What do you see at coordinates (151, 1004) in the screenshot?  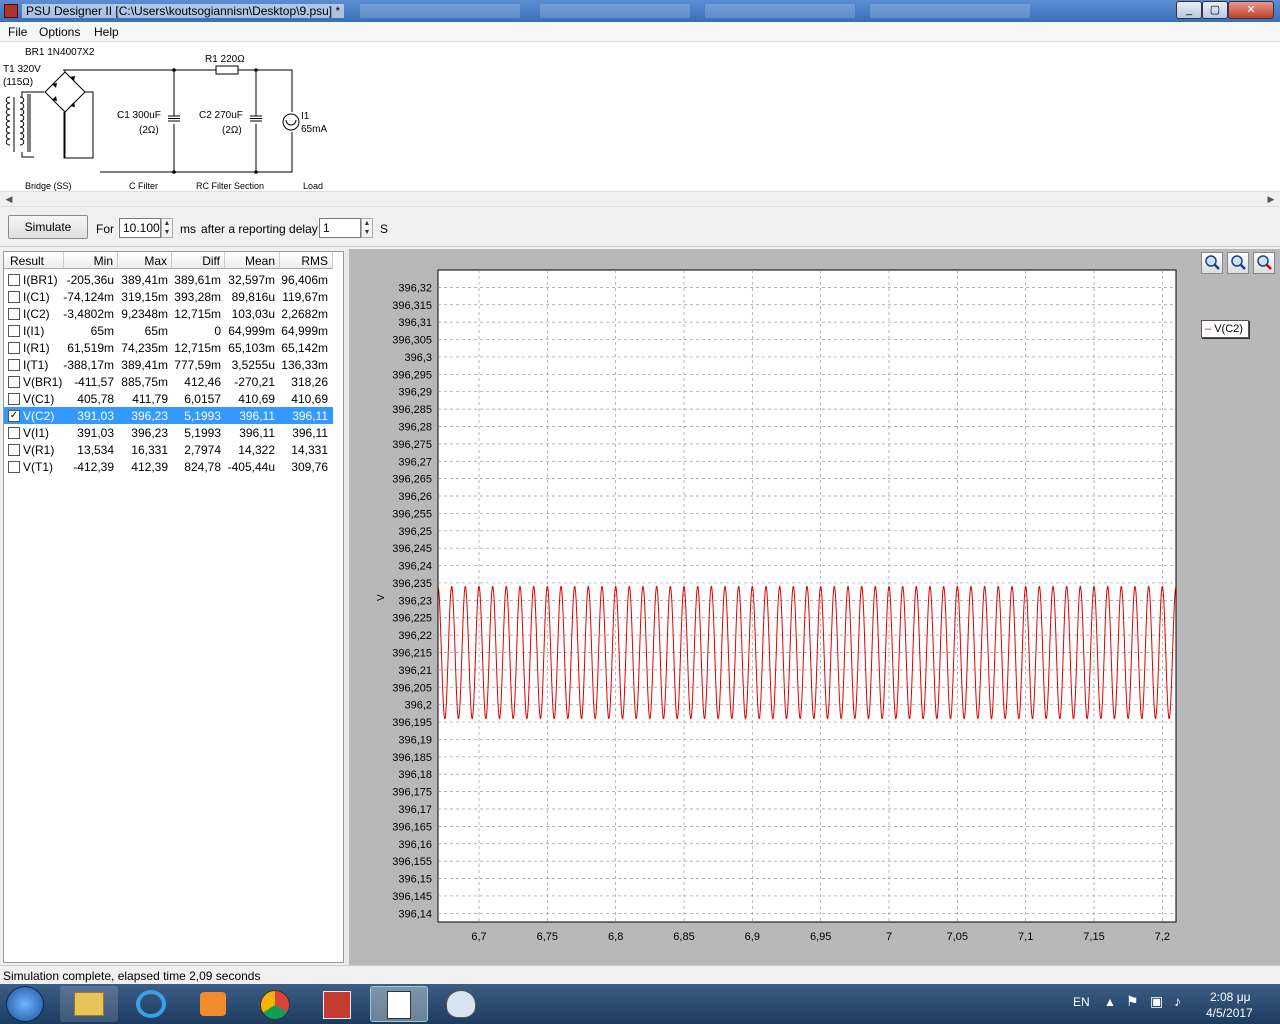 I see `internet-explorer-icon` at bounding box center [151, 1004].